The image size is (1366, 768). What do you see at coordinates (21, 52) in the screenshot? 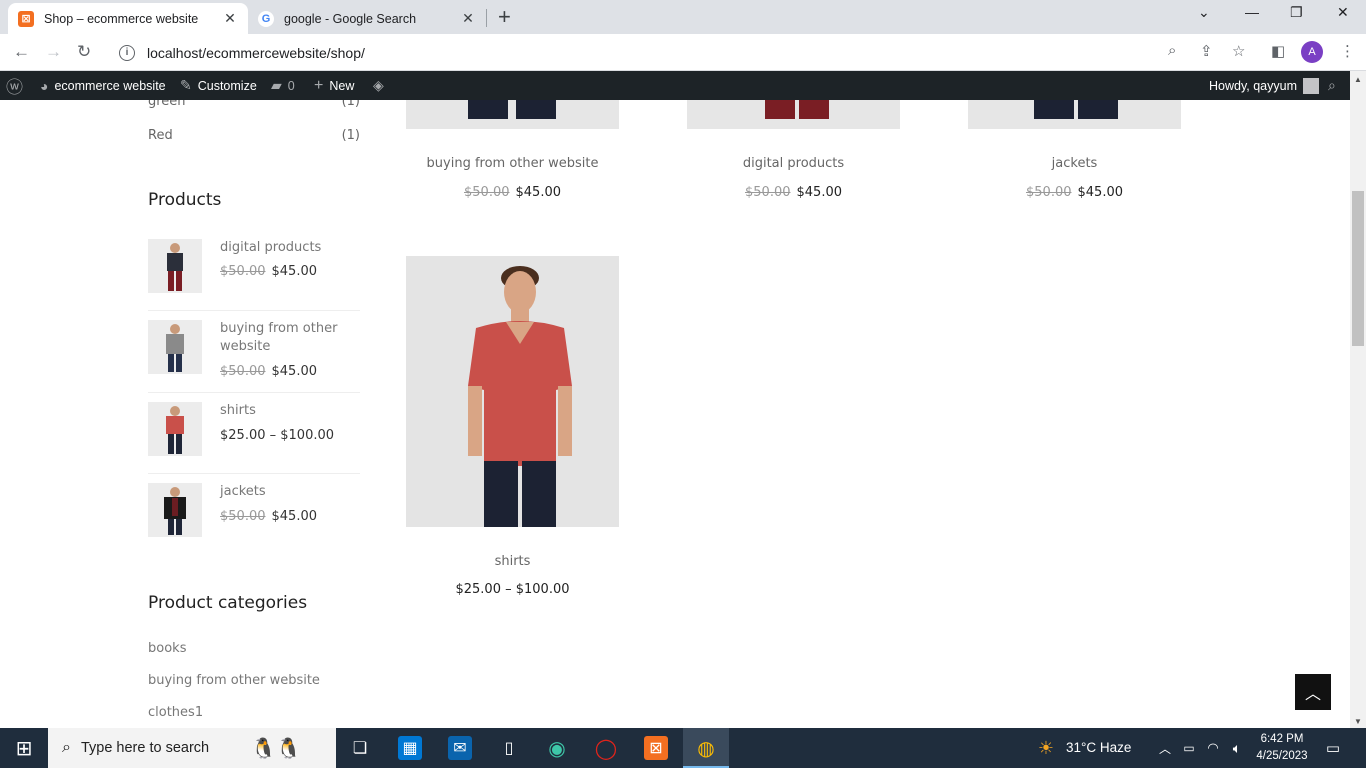
I see `back-icon: ←` at bounding box center [21, 52].